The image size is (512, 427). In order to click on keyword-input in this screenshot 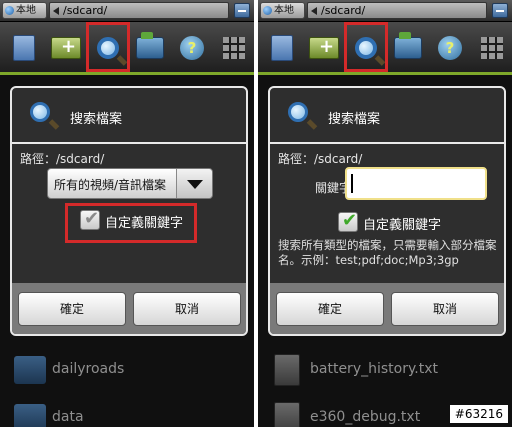, I will do `click(416, 183)`.